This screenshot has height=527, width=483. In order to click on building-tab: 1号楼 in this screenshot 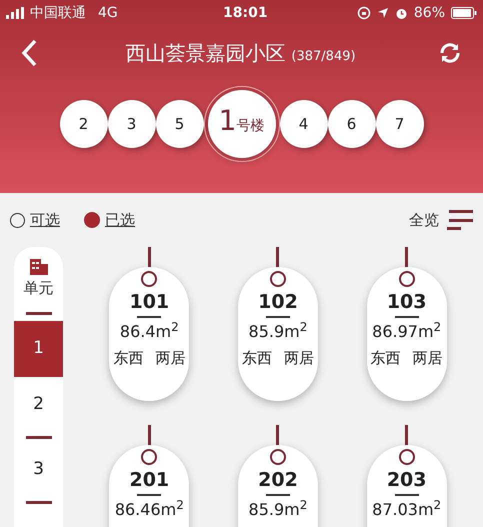, I will do `click(242, 124)`.